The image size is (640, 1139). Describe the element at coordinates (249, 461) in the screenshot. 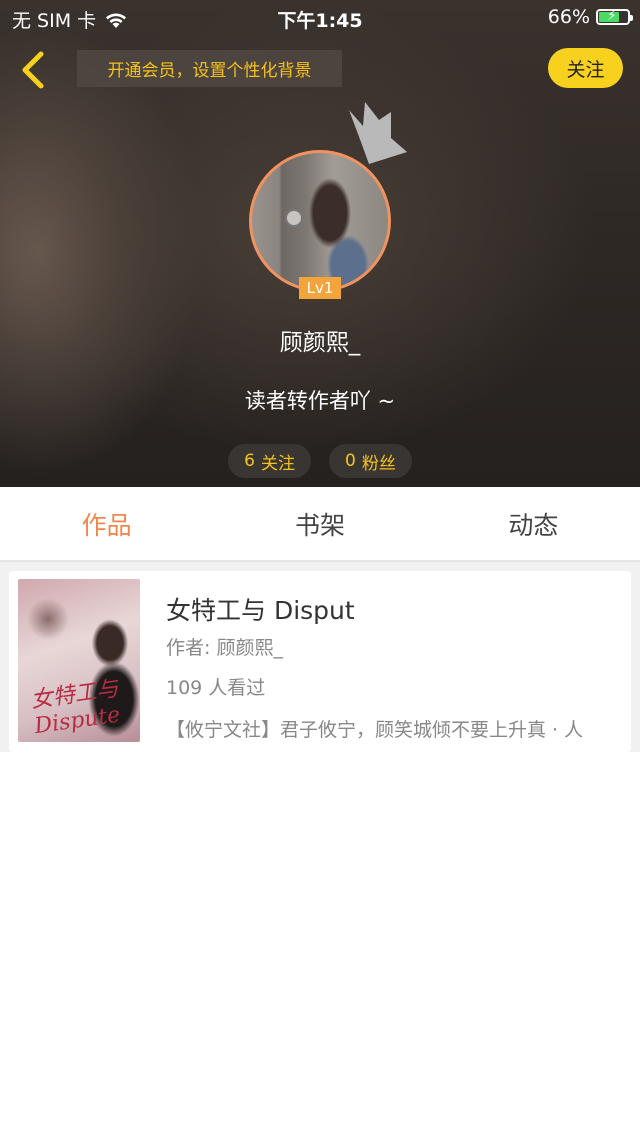

I see `following-count: 6` at that location.